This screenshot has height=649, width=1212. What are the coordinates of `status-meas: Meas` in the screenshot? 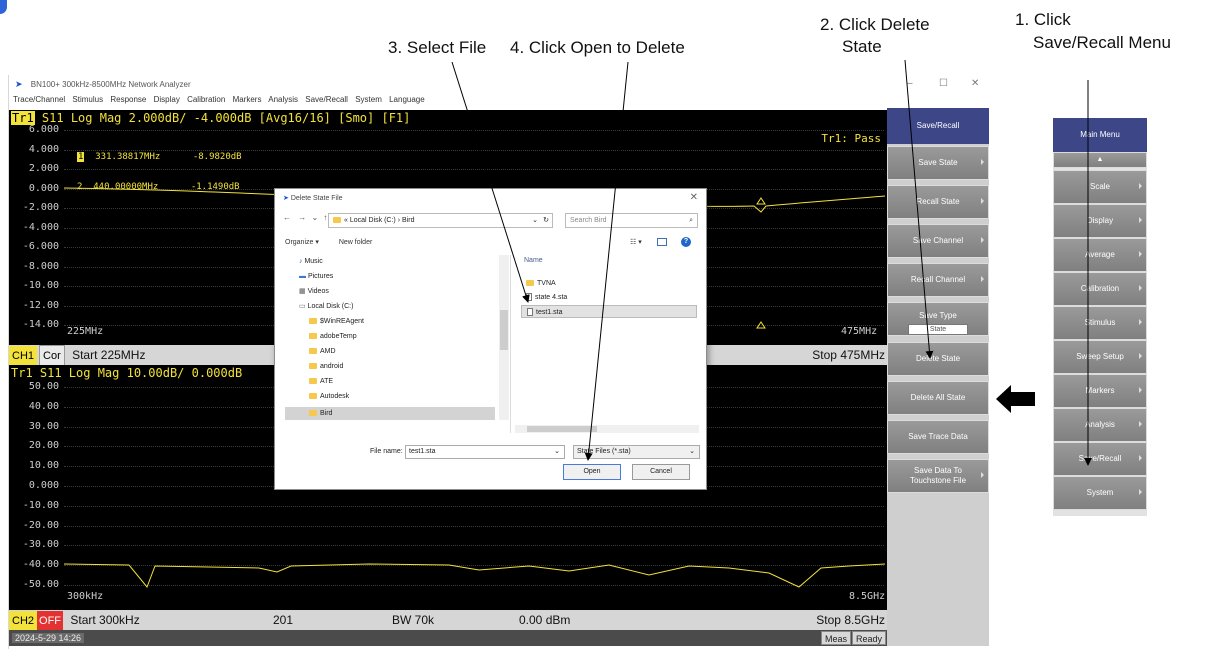 It's located at (836, 638).